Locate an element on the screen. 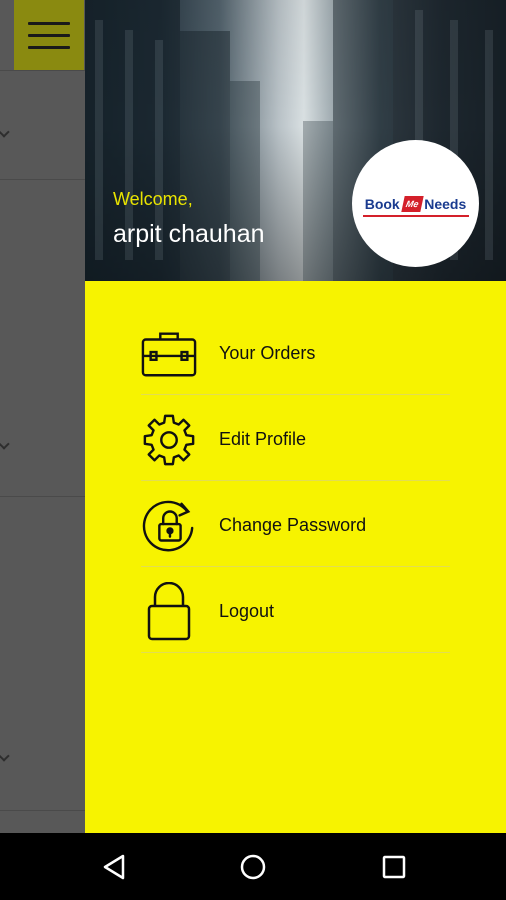 This screenshot has height=900, width=506. menu-item-edit-profile: Edit Profile is located at coordinates (295, 438).